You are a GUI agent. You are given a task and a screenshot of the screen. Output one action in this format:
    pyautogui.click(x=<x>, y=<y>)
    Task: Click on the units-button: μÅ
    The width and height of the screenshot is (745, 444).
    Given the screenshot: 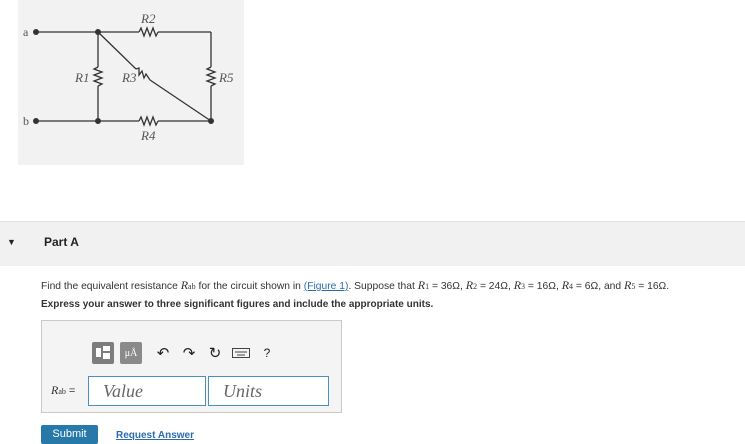 What is the action you would take?
    pyautogui.click(x=131, y=353)
    